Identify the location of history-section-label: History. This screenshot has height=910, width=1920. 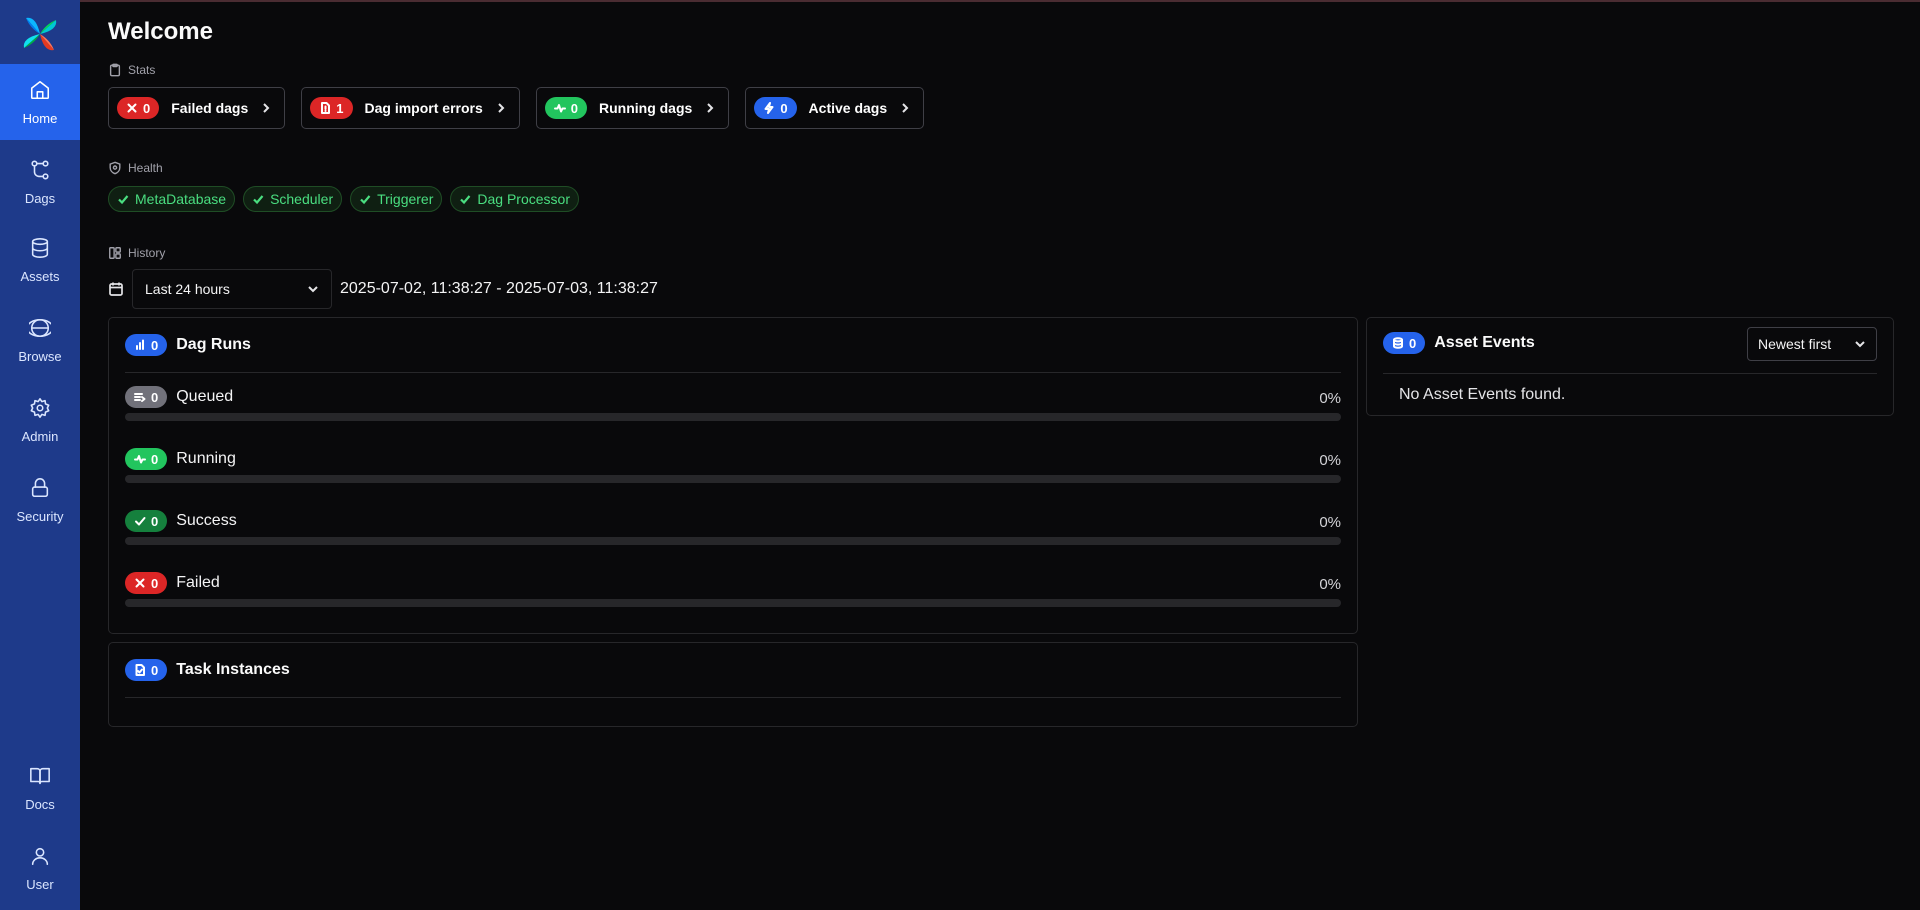
(136, 253).